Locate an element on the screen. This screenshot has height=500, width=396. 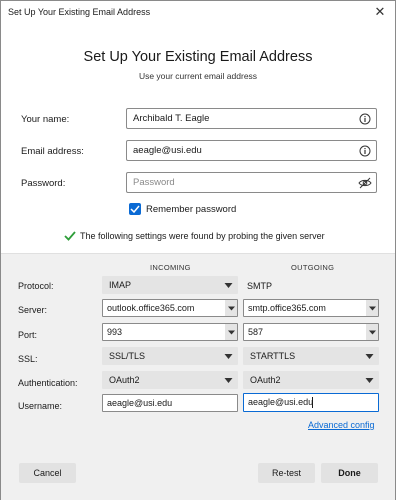
incoming-username-value: aeagle@usi.edu is located at coordinates (140, 403).